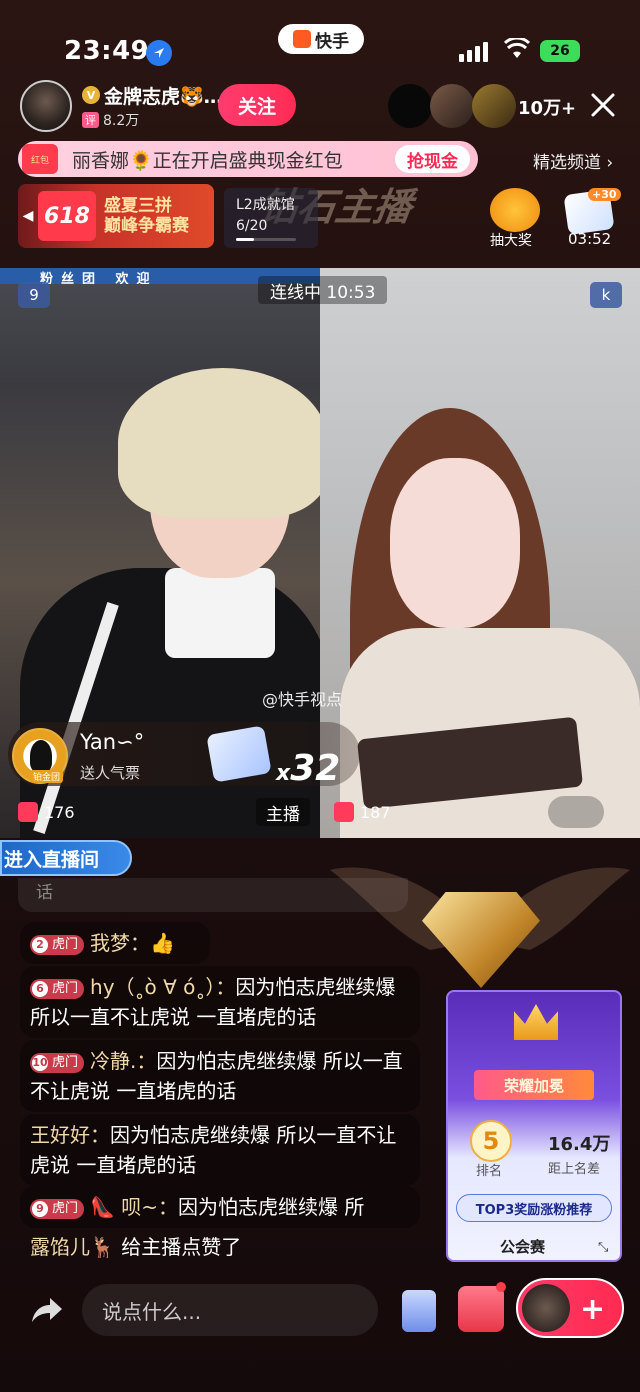 This screenshot has height=1392, width=640. I want to click on rank-reward-promo: TOP3奖励涨粉推荐, so click(534, 1208).